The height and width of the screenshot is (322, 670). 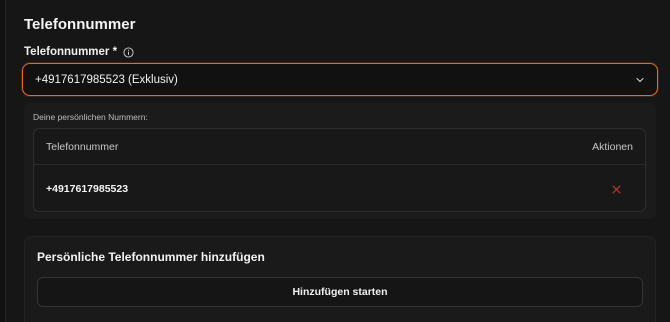 What do you see at coordinates (340, 79) in the screenshot?
I see `phone-number-select: +4917617985523 (Exklusiv)` at bounding box center [340, 79].